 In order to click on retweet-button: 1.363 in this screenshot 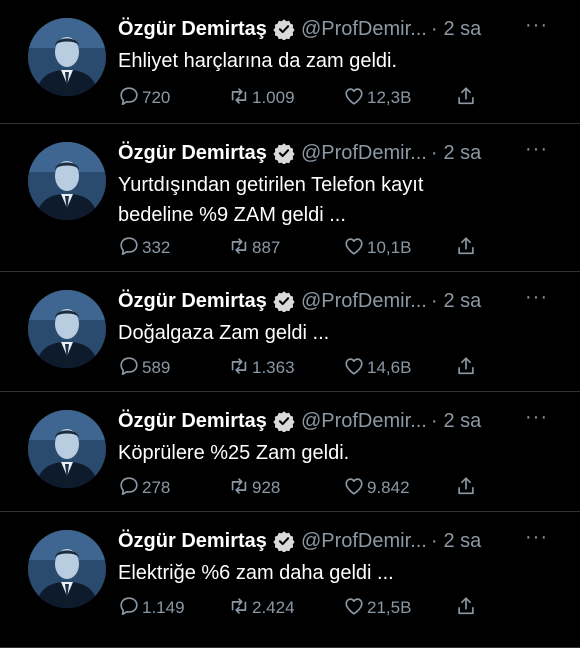, I will do `click(285, 368)`.